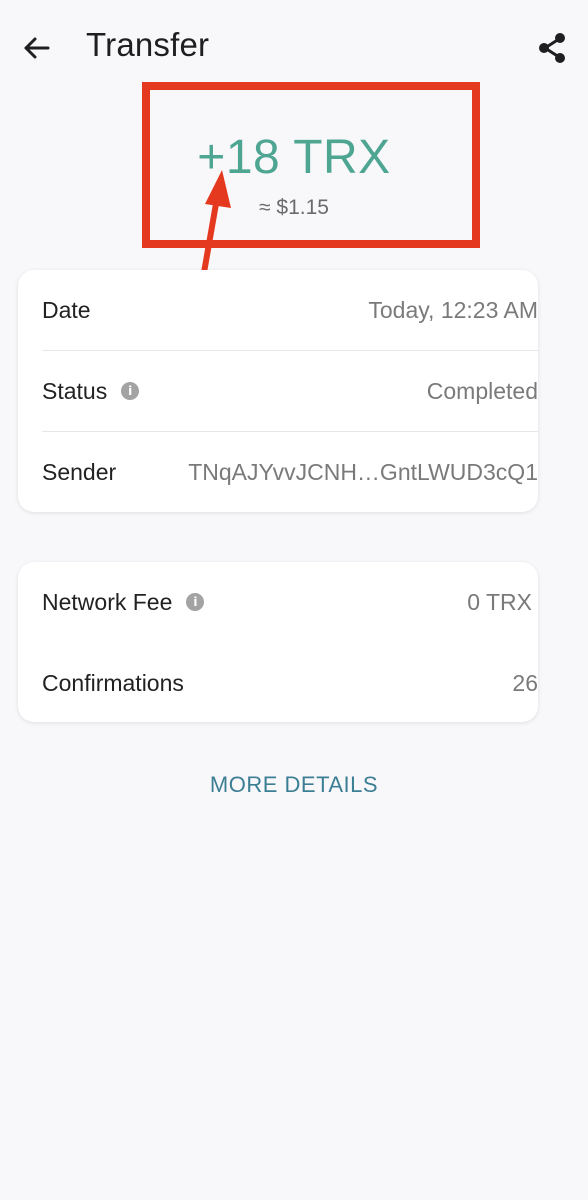  I want to click on status-row: Status i Completed, so click(290, 391).